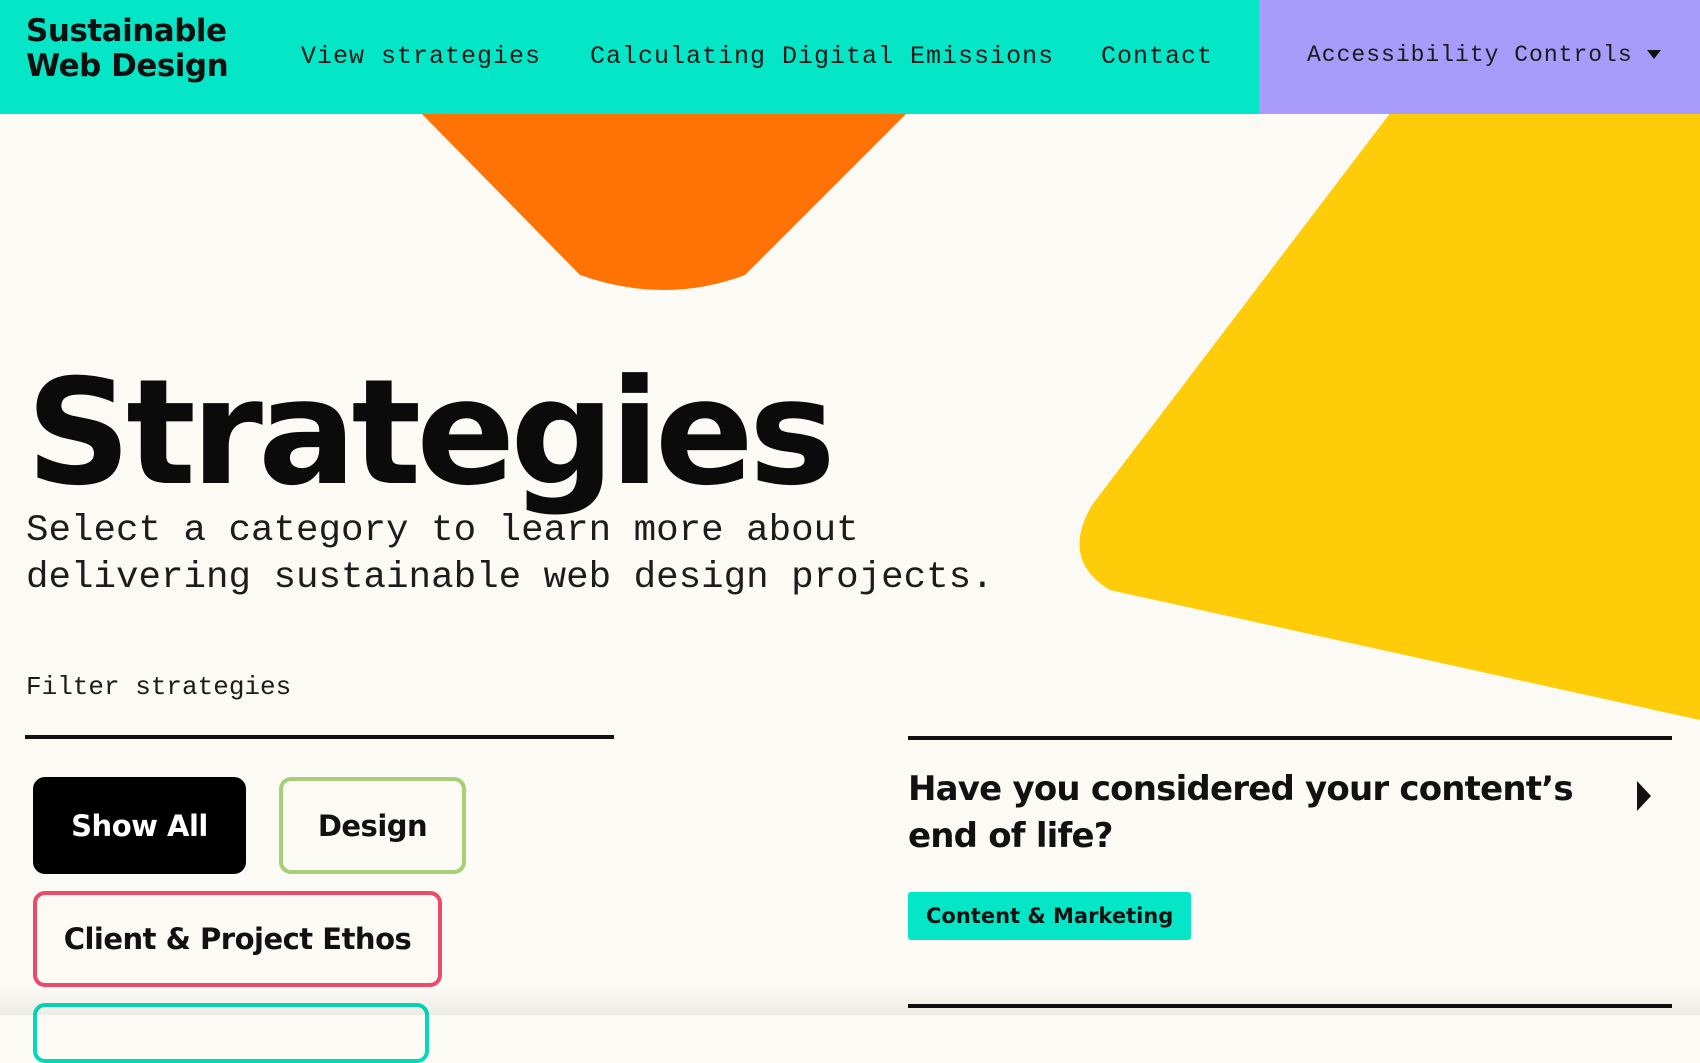 This screenshot has height=1063, width=1700. What do you see at coordinates (1644, 796) in the screenshot?
I see `caret-right-icon` at bounding box center [1644, 796].